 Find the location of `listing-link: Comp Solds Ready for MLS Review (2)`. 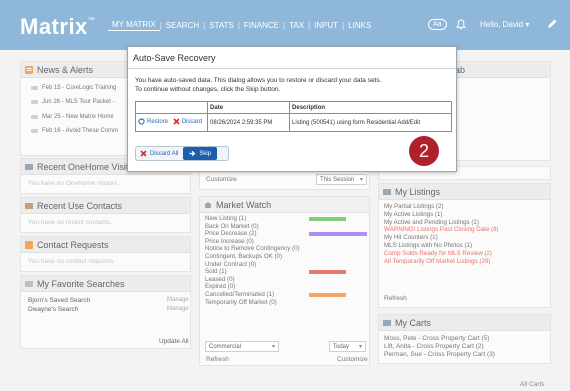

listing-link: Comp Solds Ready for MLS Review (2) is located at coordinates (438, 253).